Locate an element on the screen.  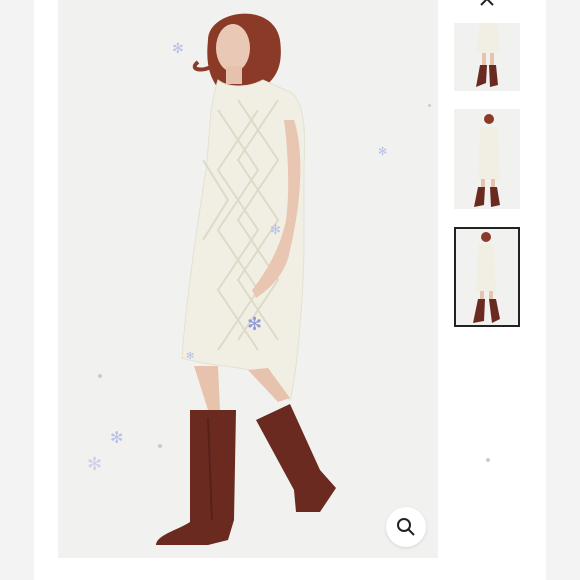
close-button is located at coordinates (487, 4).